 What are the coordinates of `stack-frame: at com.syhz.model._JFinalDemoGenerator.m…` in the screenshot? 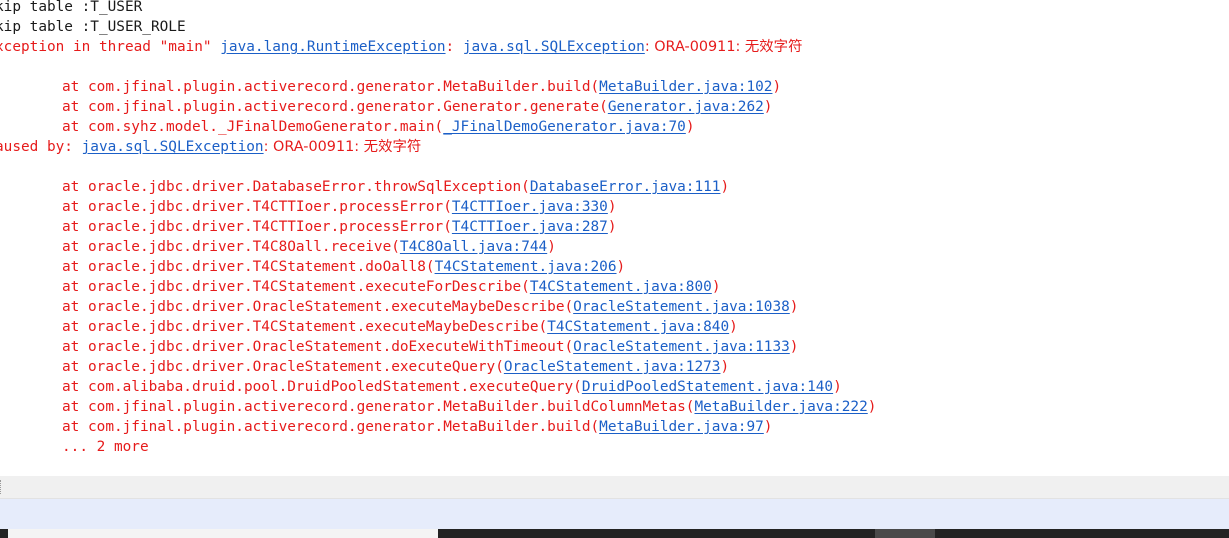 It's located at (347, 127).